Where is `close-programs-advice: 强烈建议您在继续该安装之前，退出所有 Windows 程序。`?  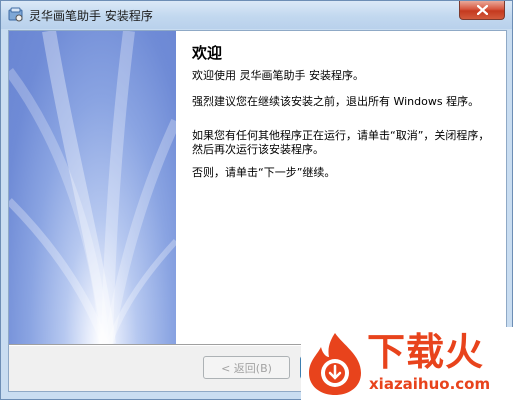
close-programs-advice: 强烈建议您在继续该安装之前，退出所有 Windows 程序。 is located at coordinates (336, 101).